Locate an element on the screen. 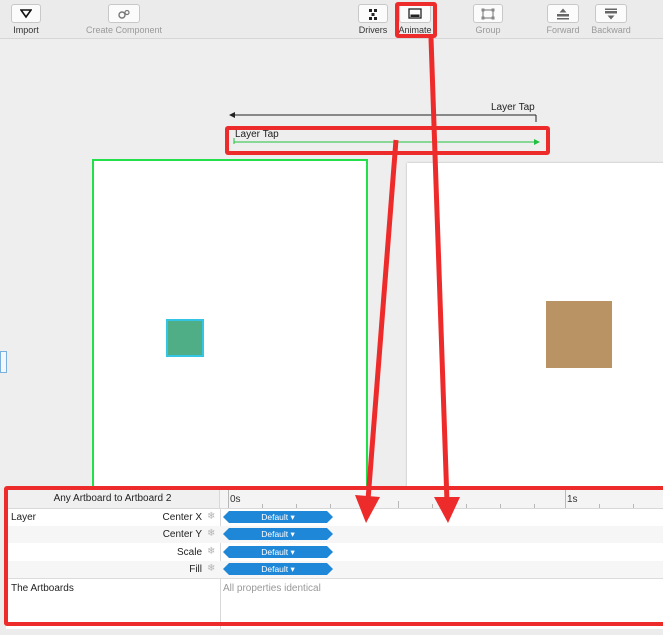 The width and height of the screenshot is (663, 635). bring-forward-icon is located at coordinates (563, 13).